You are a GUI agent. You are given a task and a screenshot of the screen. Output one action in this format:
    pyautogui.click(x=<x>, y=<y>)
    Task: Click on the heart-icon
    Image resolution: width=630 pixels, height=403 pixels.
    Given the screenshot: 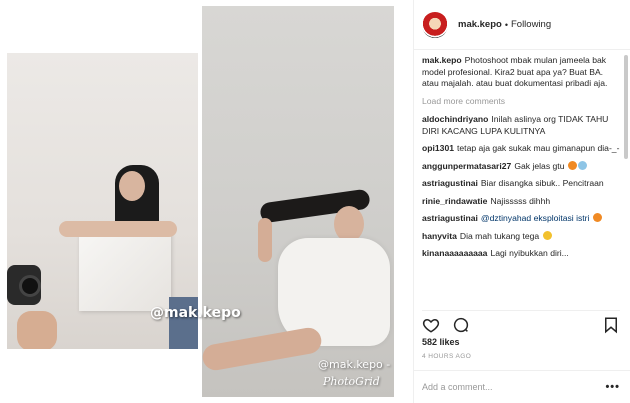 What is the action you would take?
    pyautogui.click(x=431, y=325)
    